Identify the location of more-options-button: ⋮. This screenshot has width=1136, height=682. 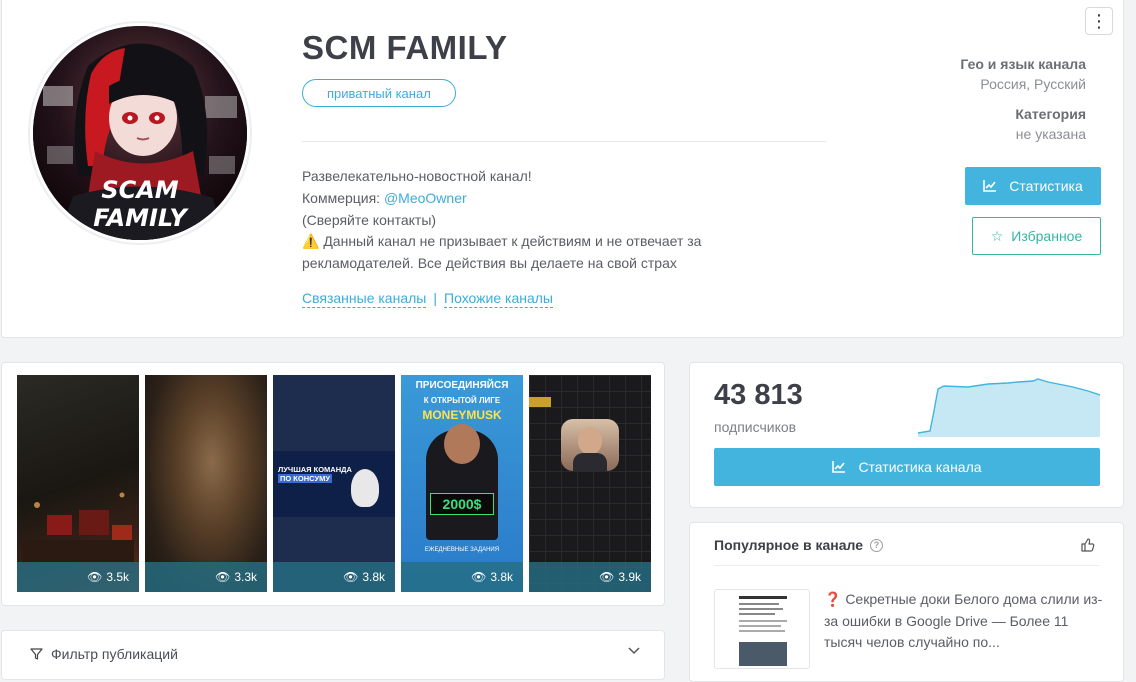
(1099, 21).